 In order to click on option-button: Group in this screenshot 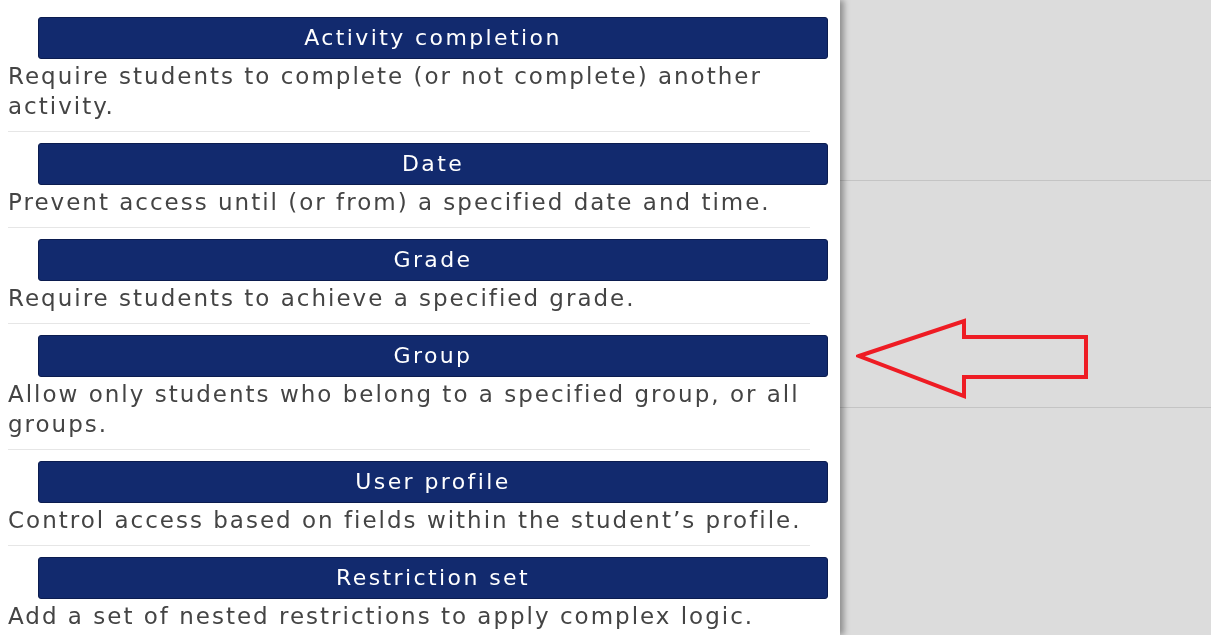, I will do `click(433, 356)`.